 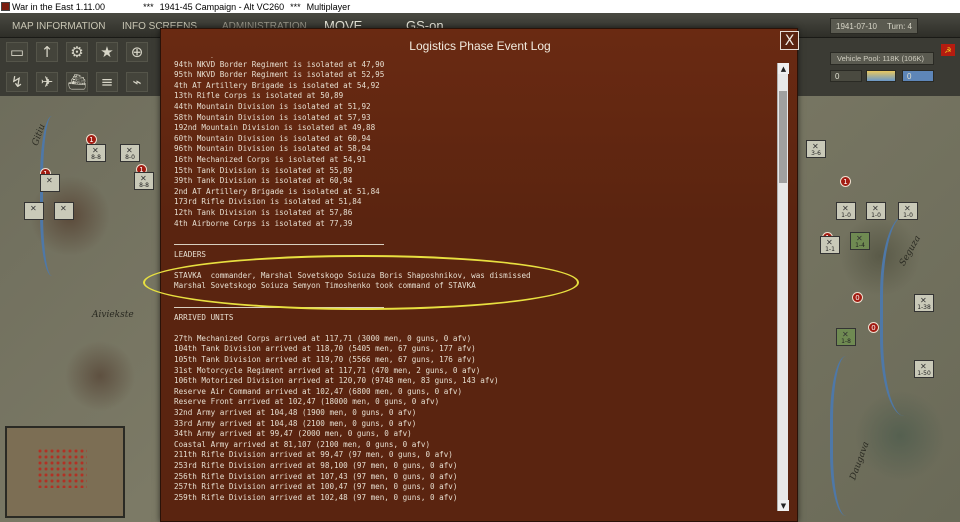 I want to click on map-toolbar: ▭ ↑ ⚙ ★ ⊕ ↯ ✈ ⛴ ≡ ⌁, so click(x=80, y=67).